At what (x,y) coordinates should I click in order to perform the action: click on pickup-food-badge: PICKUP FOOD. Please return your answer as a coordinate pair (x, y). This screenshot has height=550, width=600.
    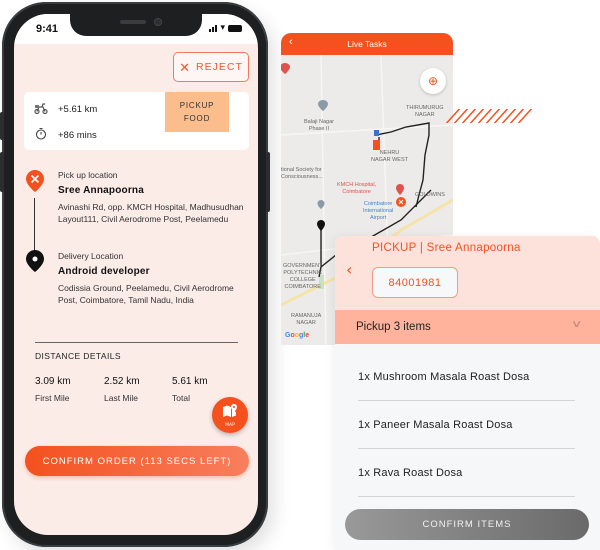
    Looking at the image, I should click on (197, 112).